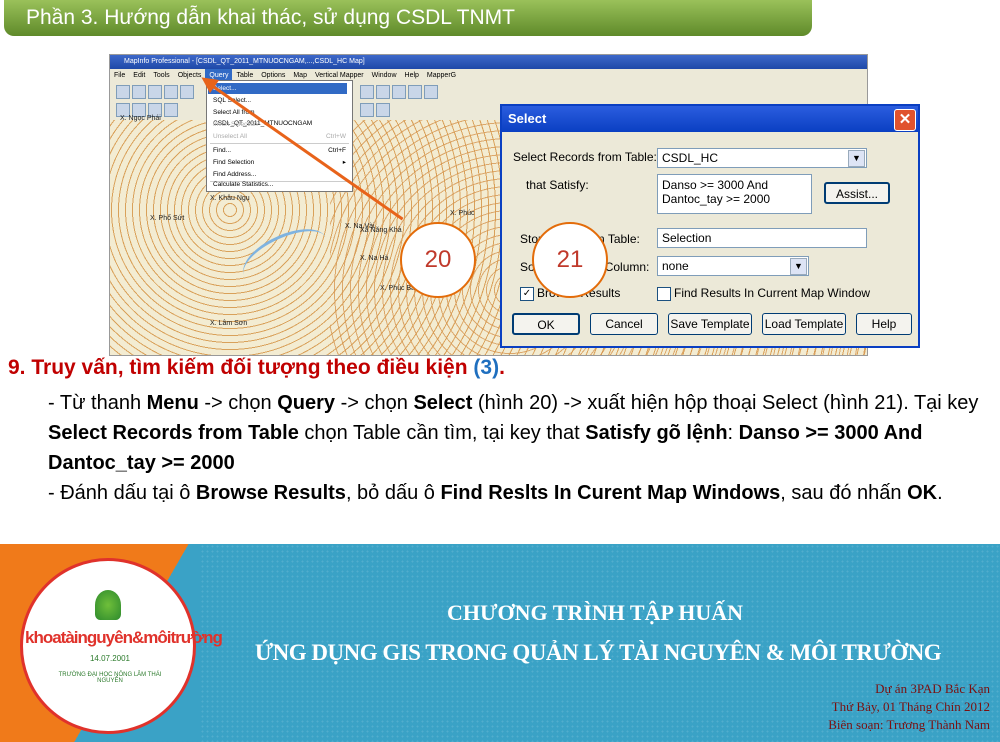 This screenshot has width=1000, height=742. Describe the element at coordinates (462, 213) in the screenshot. I see `map-label: X. Phúc` at that location.